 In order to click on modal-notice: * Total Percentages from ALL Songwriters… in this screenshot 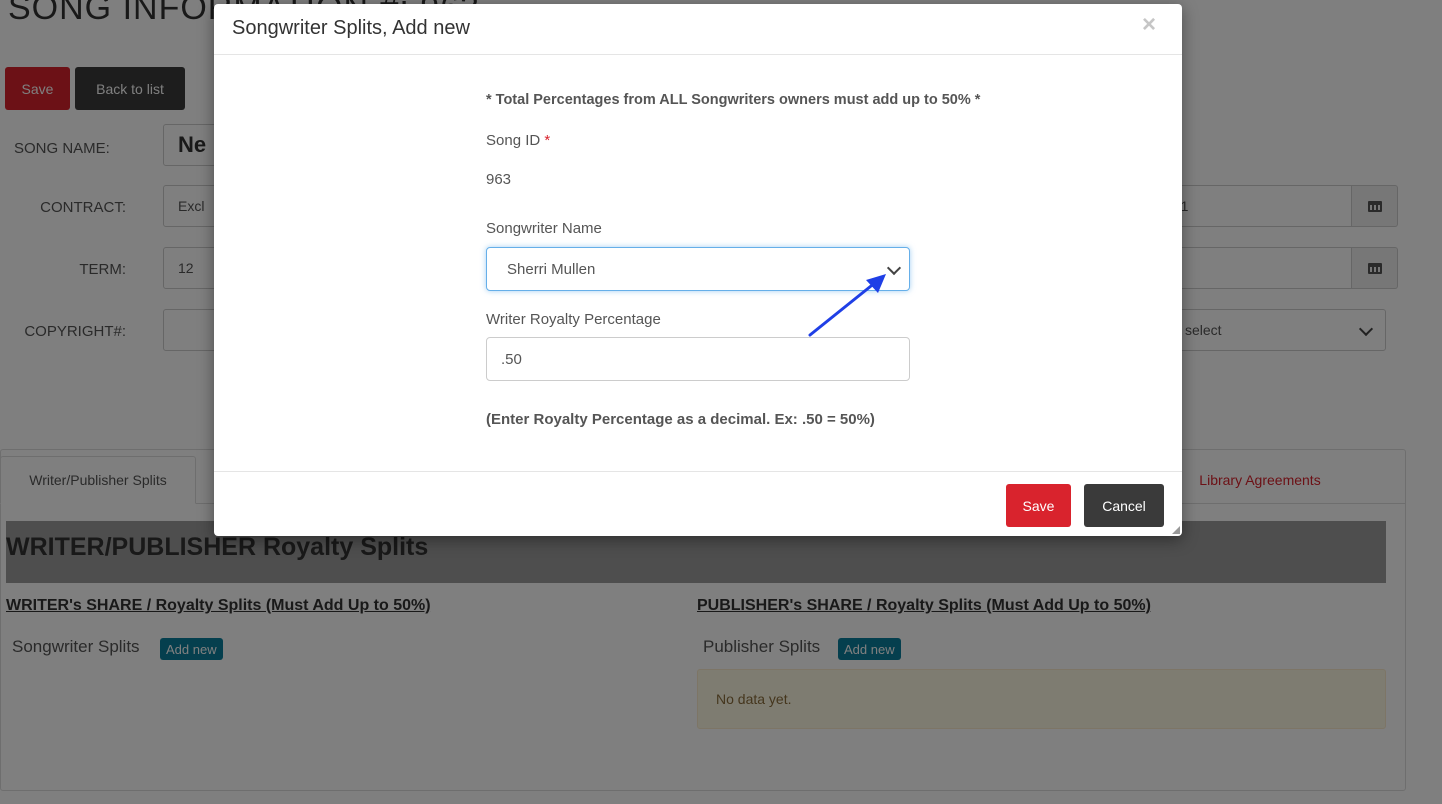, I will do `click(733, 100)`.